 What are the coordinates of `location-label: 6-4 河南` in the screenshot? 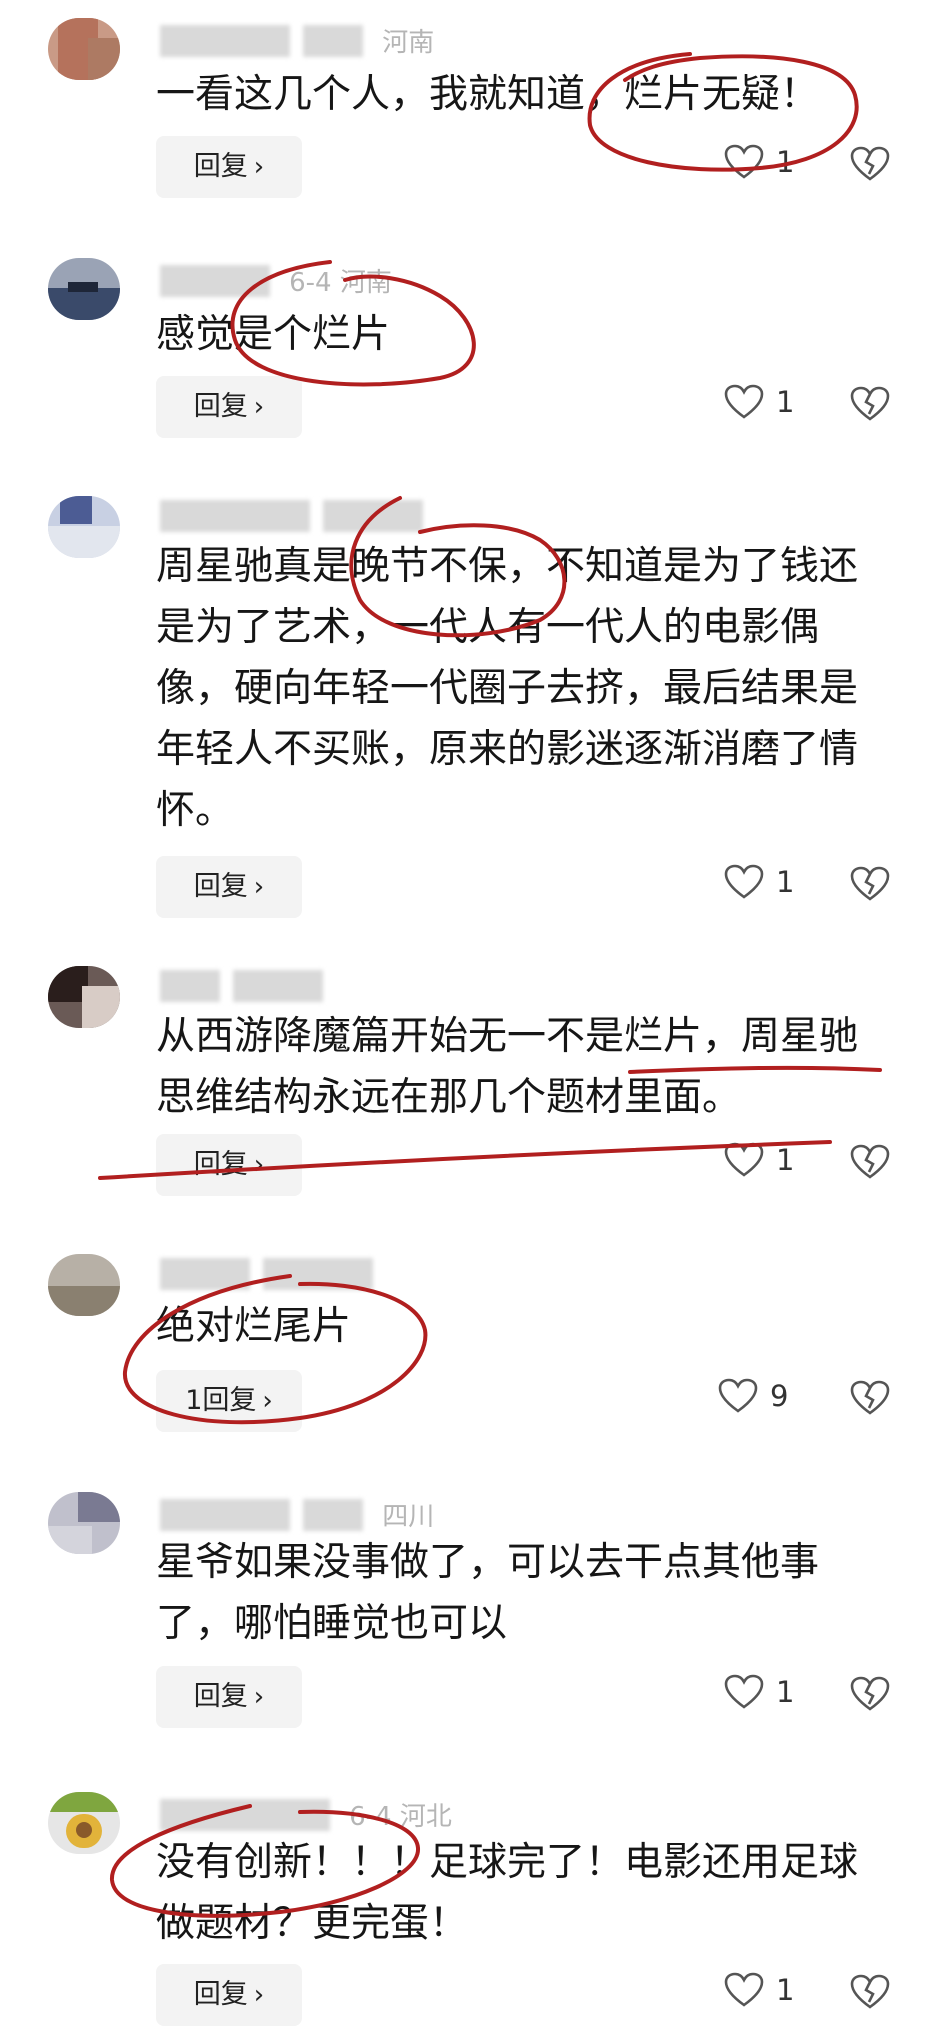 It's located at (340, 283).